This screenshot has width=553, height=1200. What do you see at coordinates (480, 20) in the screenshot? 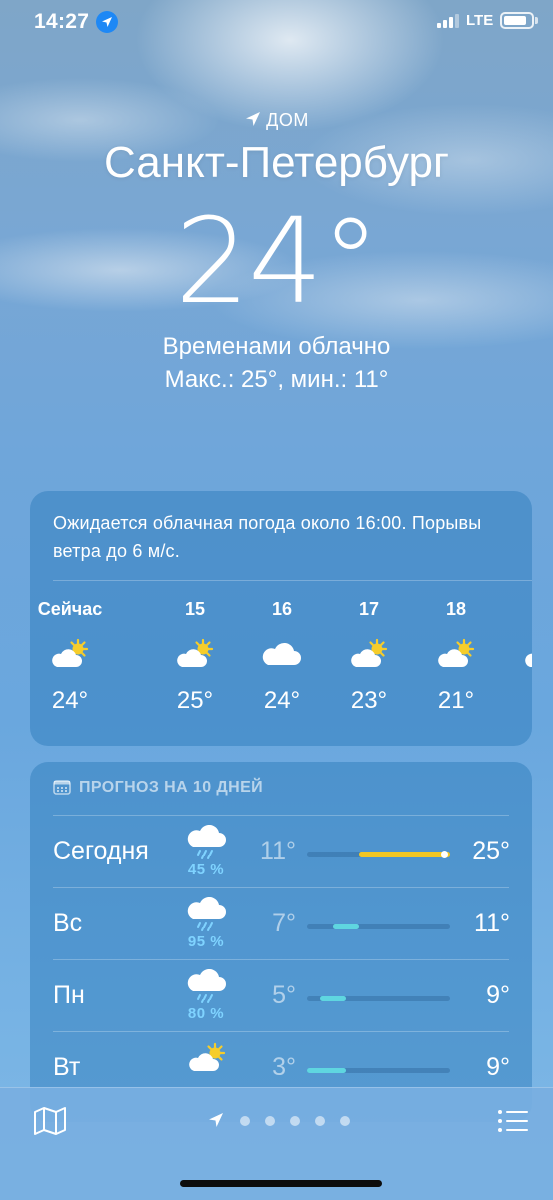
I see `network-type: LTE` at bounding box center [480, 20].